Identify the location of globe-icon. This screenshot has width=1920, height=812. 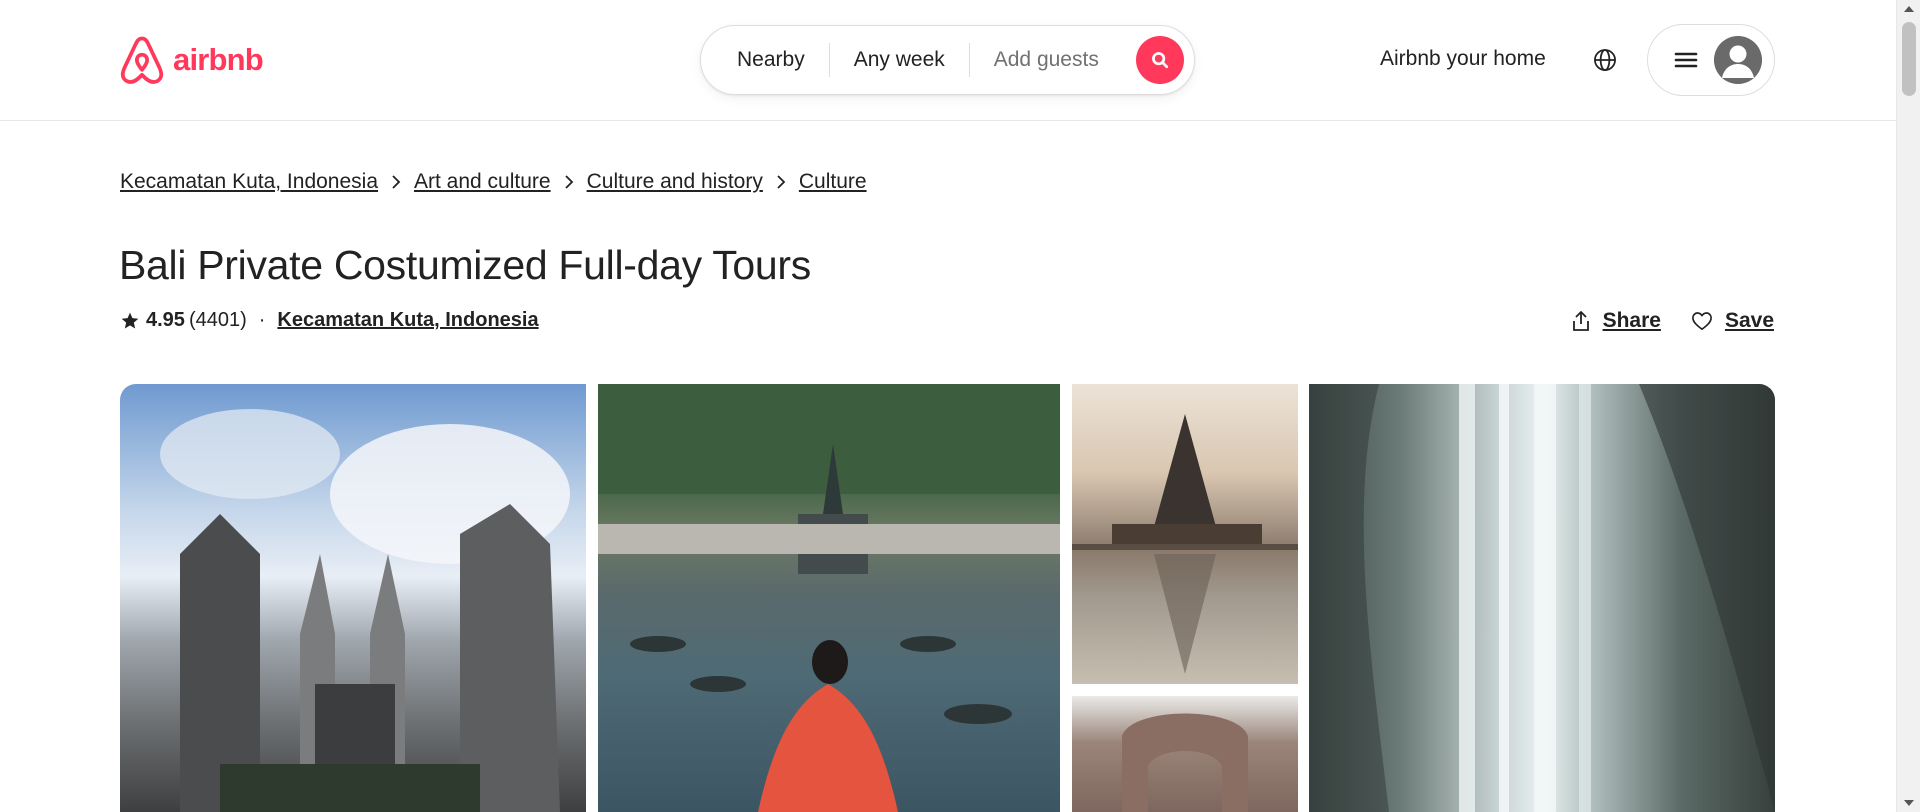
(1605, 60).